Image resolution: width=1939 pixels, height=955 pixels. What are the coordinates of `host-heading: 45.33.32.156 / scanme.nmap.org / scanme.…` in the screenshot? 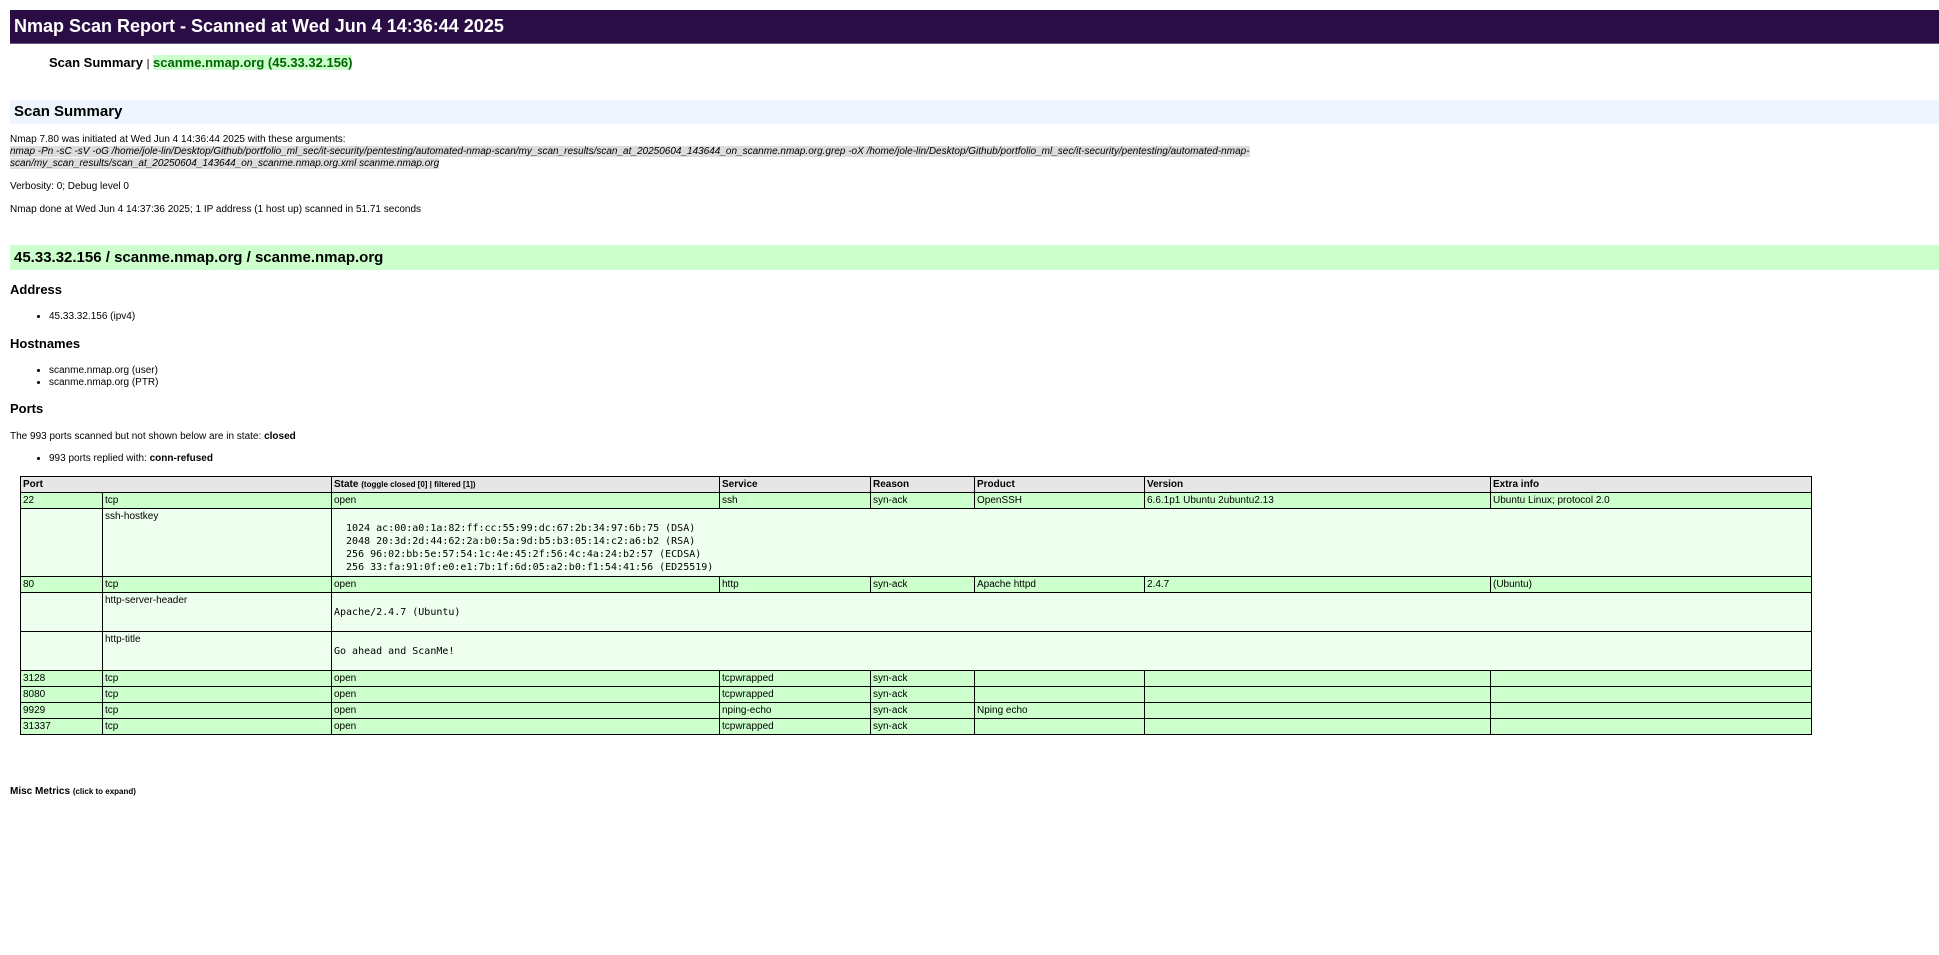 It's located at (974, 257).